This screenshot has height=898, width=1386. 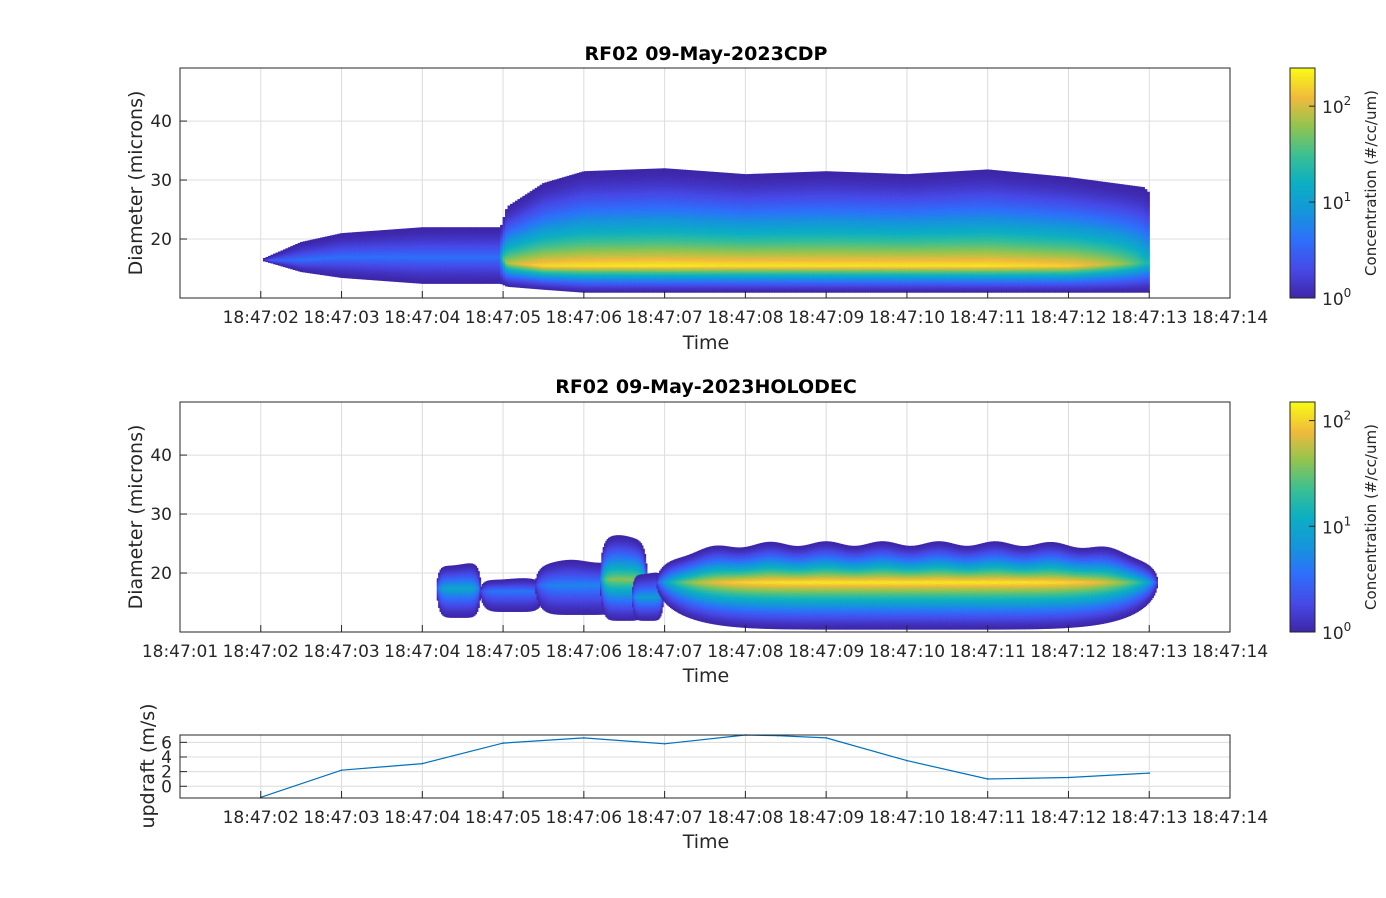 I want to click on cdp-contour, so click(x=706, y=230).